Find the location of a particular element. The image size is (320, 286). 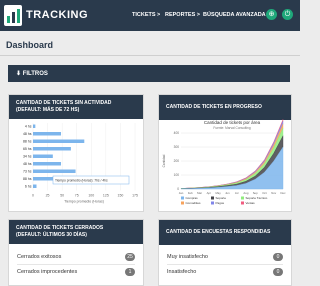

card-closed-subtitle: (DEFAULT: ÚLTIMOS 30 DÍAS) is located at coordinates (51, 235).